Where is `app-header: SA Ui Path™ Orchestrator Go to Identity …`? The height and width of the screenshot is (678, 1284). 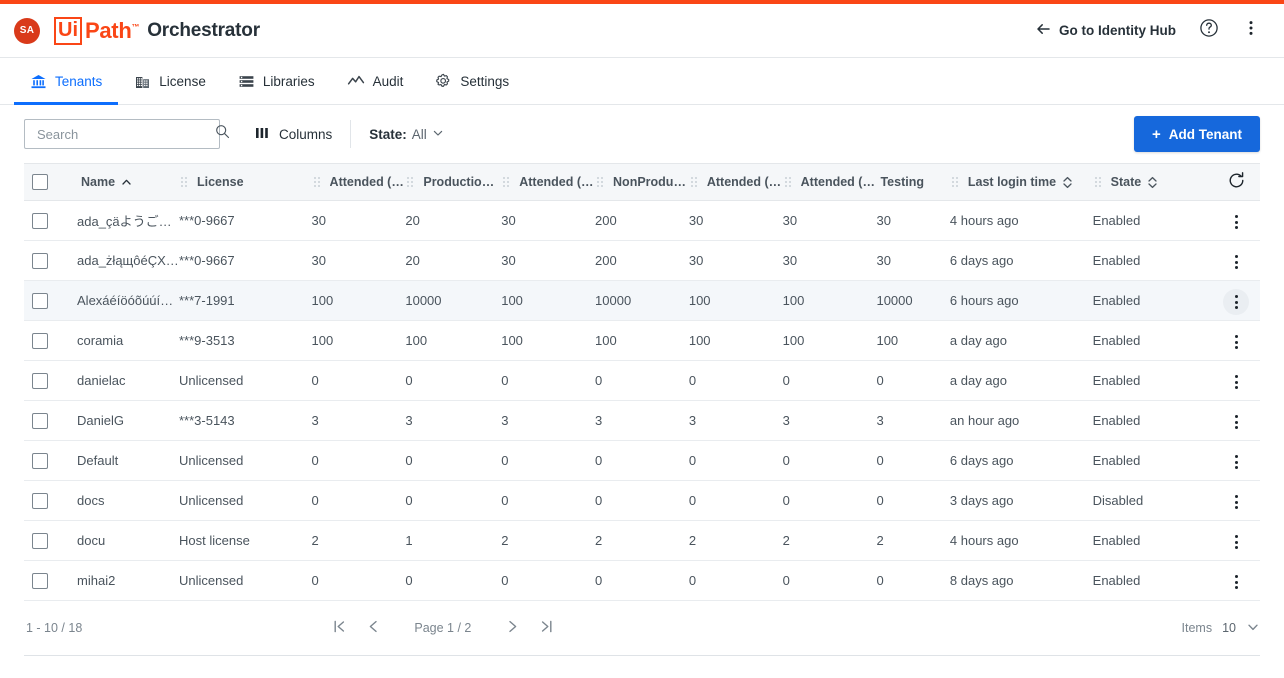 app-header: SA Ui Path™ Orchestrator Go to Identity … is located at coordinates (642, 31).